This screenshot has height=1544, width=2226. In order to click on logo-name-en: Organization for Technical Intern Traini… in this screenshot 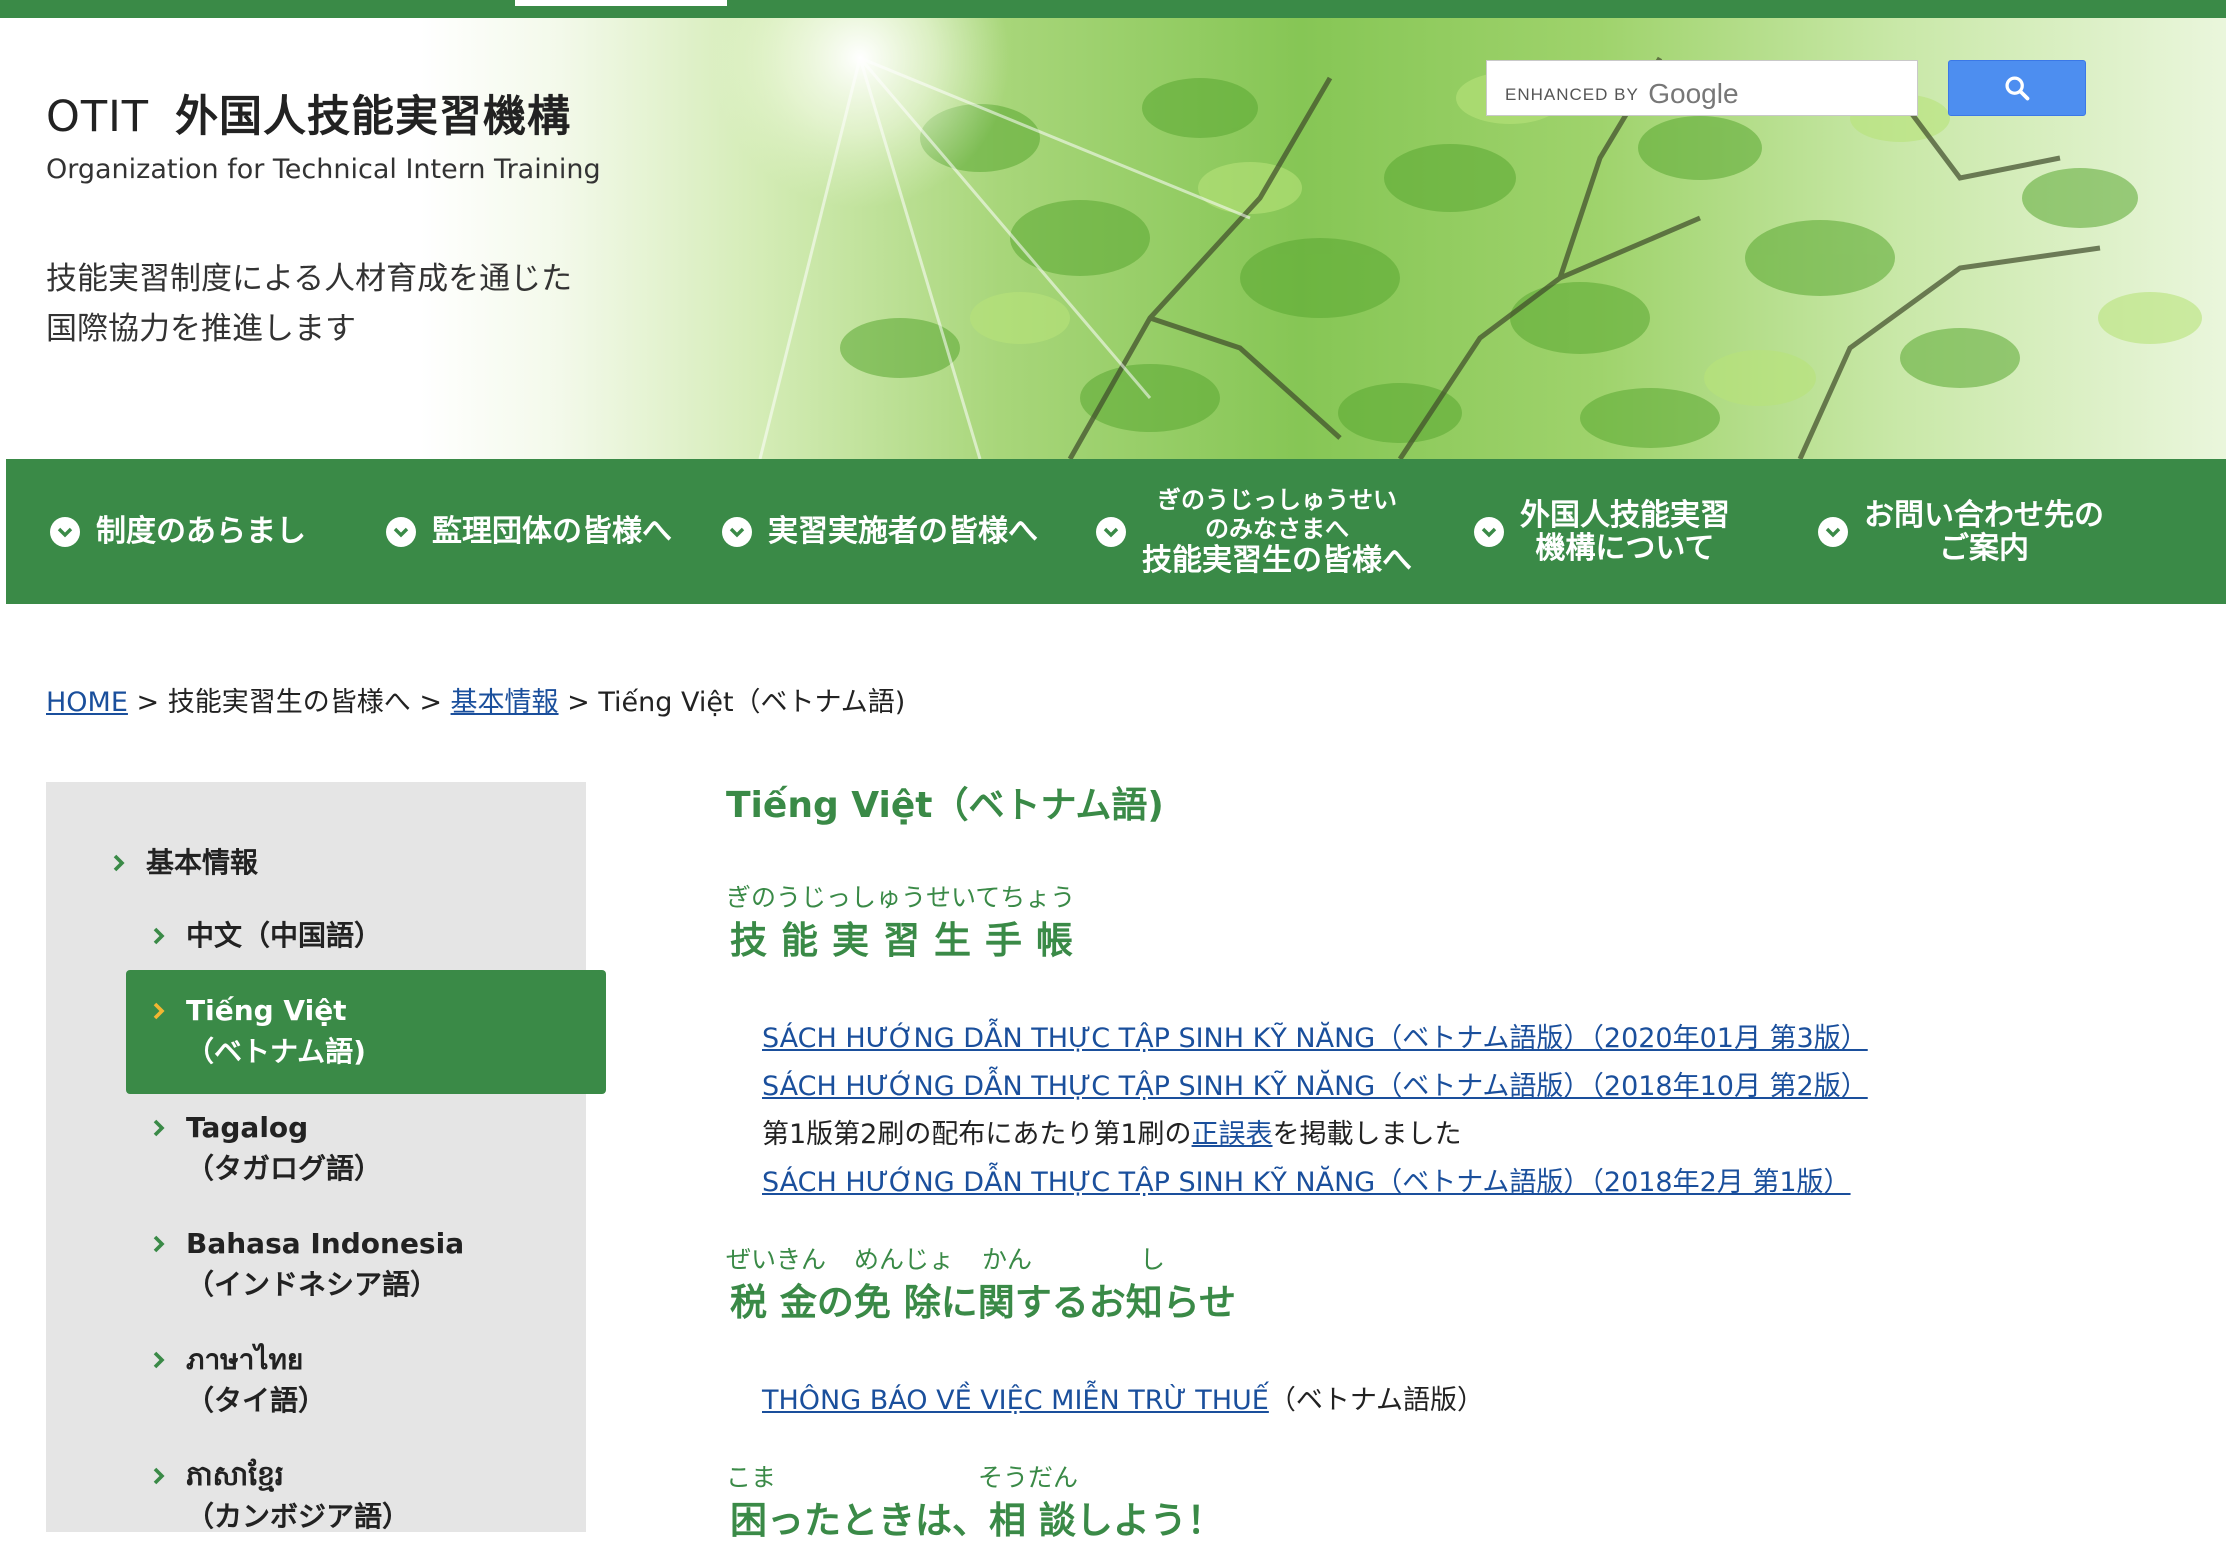, I will do `click(323, 169)`.